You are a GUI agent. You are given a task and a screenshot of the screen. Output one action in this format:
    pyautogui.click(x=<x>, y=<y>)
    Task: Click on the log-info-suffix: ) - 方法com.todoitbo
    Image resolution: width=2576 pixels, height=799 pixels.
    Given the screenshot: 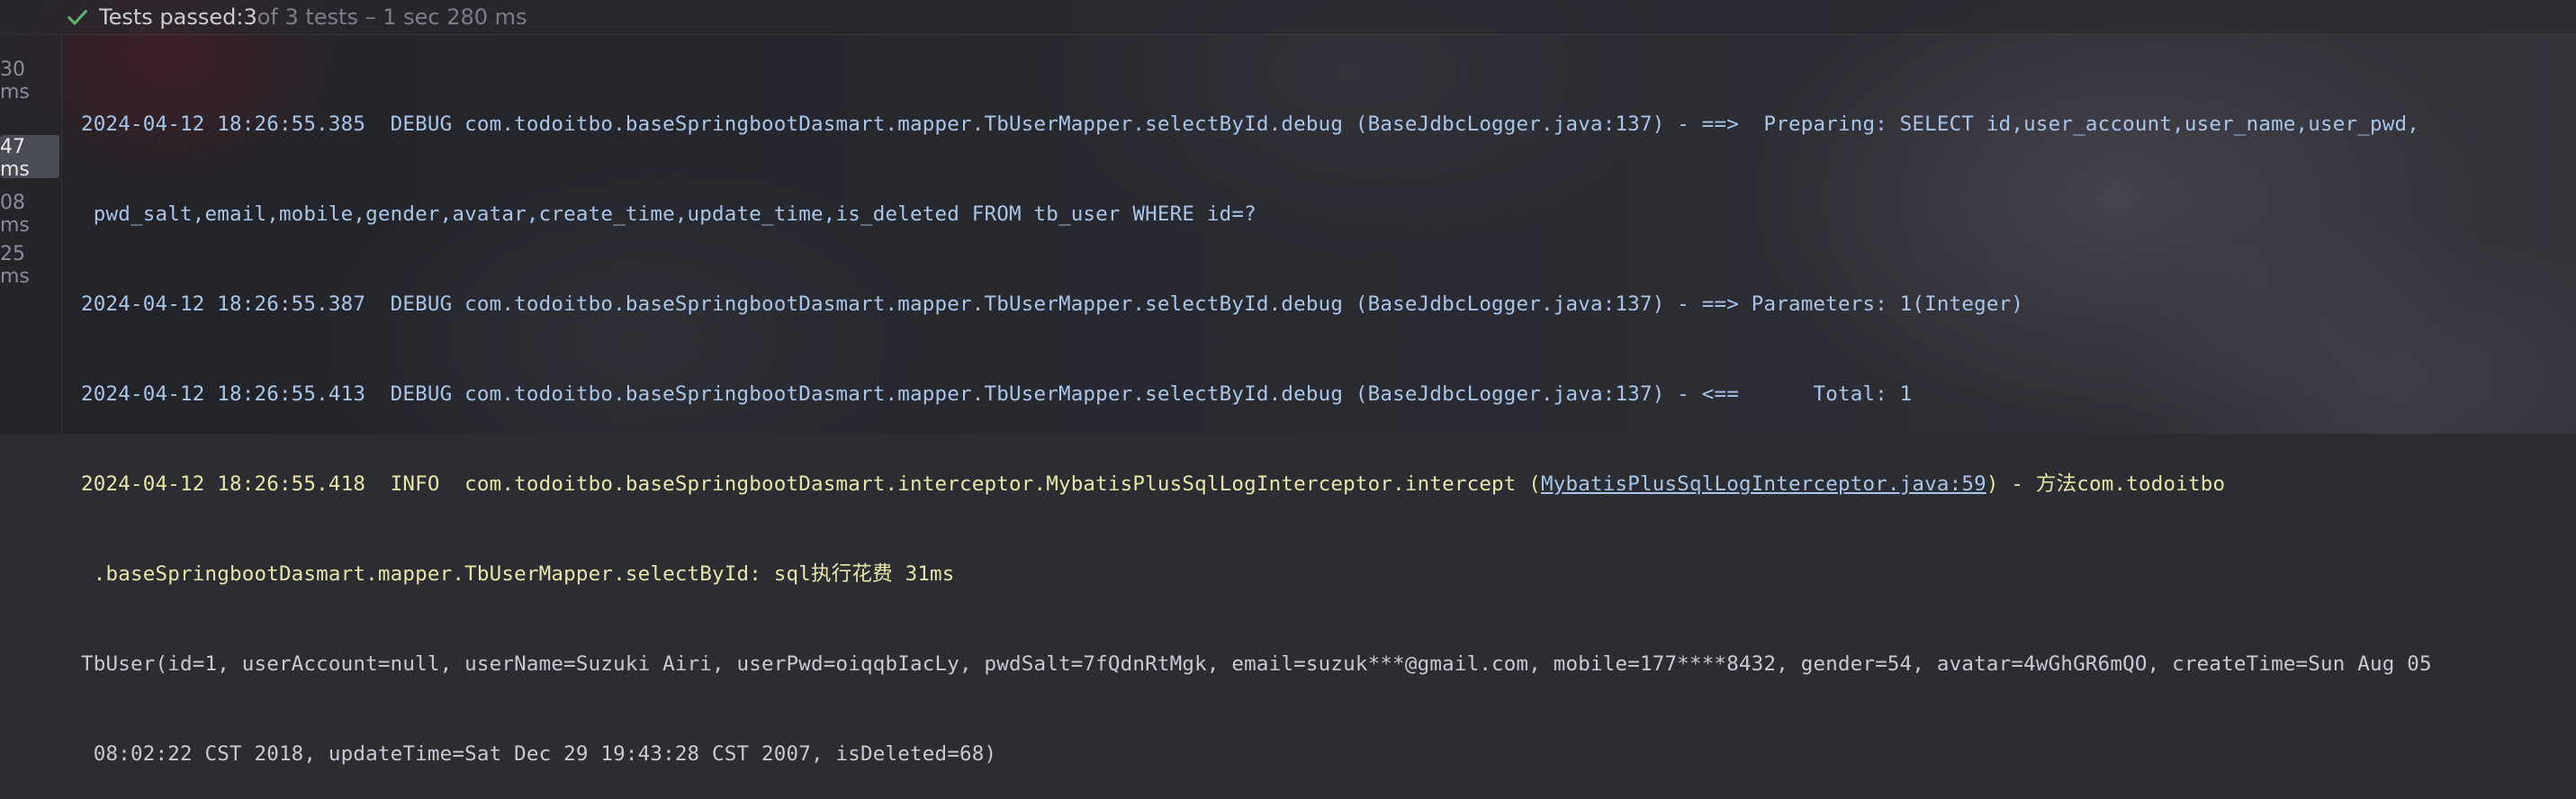 What is the action you would take?
    pyautogui.click(x=2106, y=484)
    